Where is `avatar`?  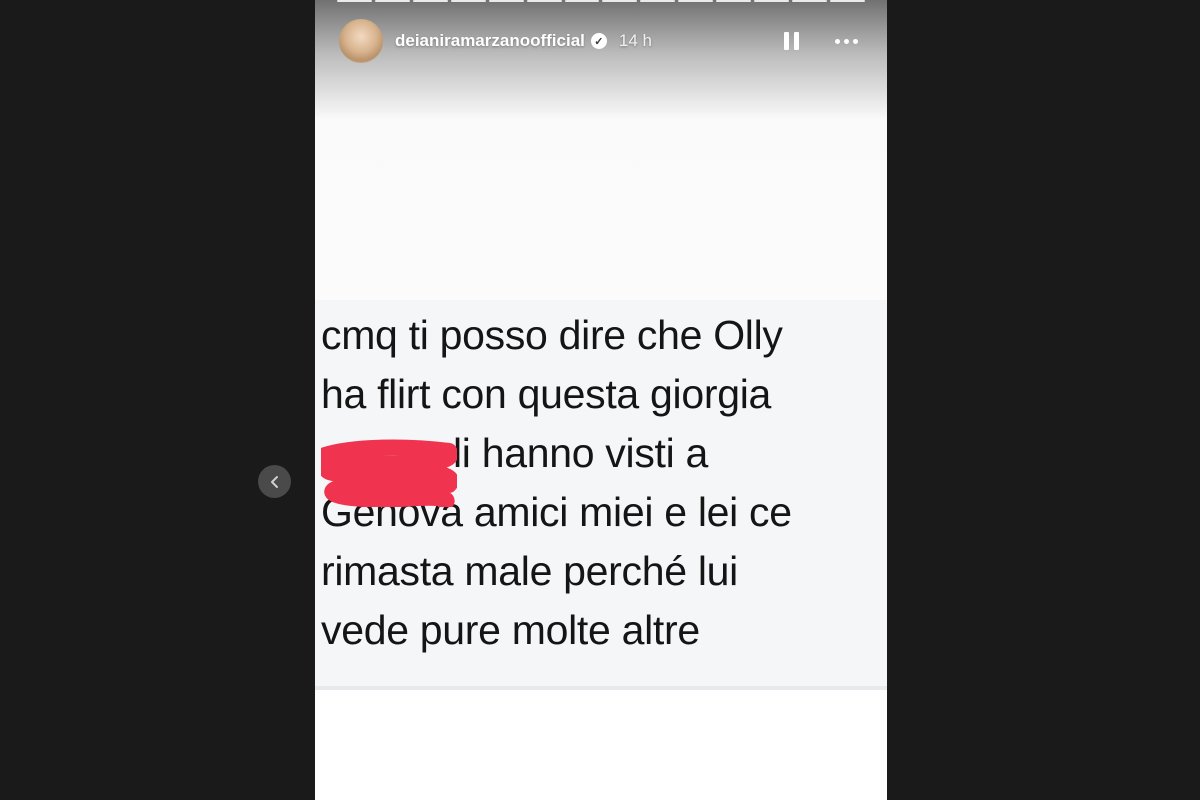
avatar is located at coordinates (361, 41).